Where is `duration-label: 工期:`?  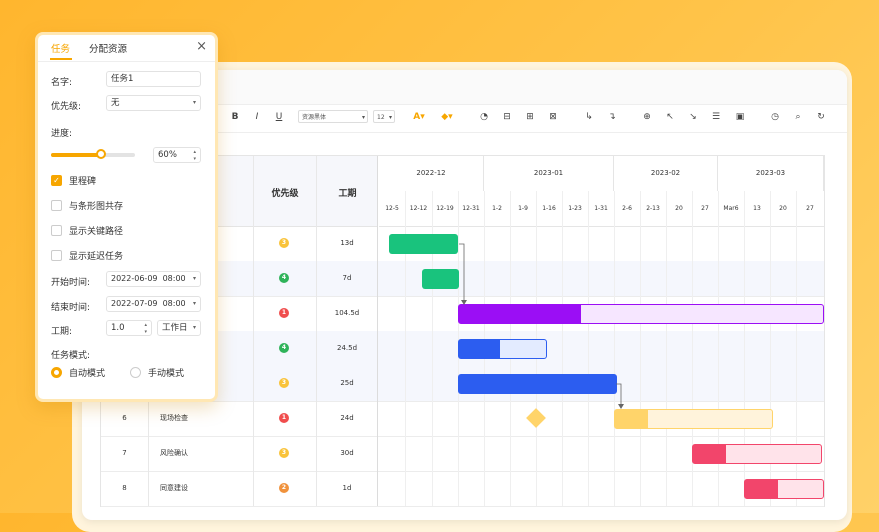 duration-label: 工期: is located at coordinates (62, 332).